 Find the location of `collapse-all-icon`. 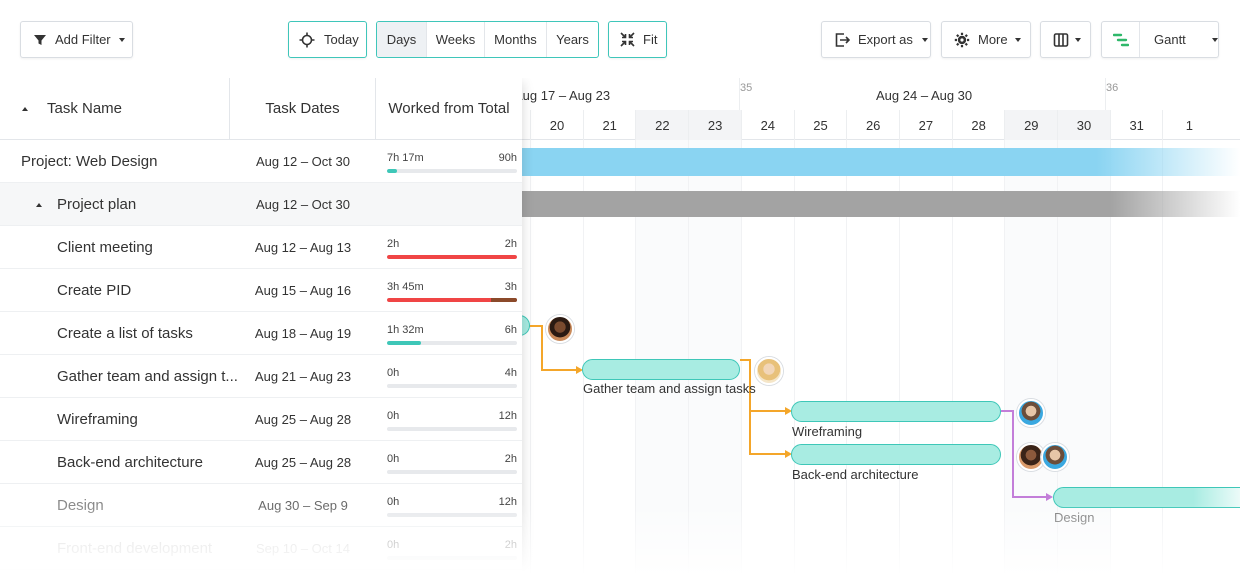

collapse-all-icon is located at coordinates (25, 108).